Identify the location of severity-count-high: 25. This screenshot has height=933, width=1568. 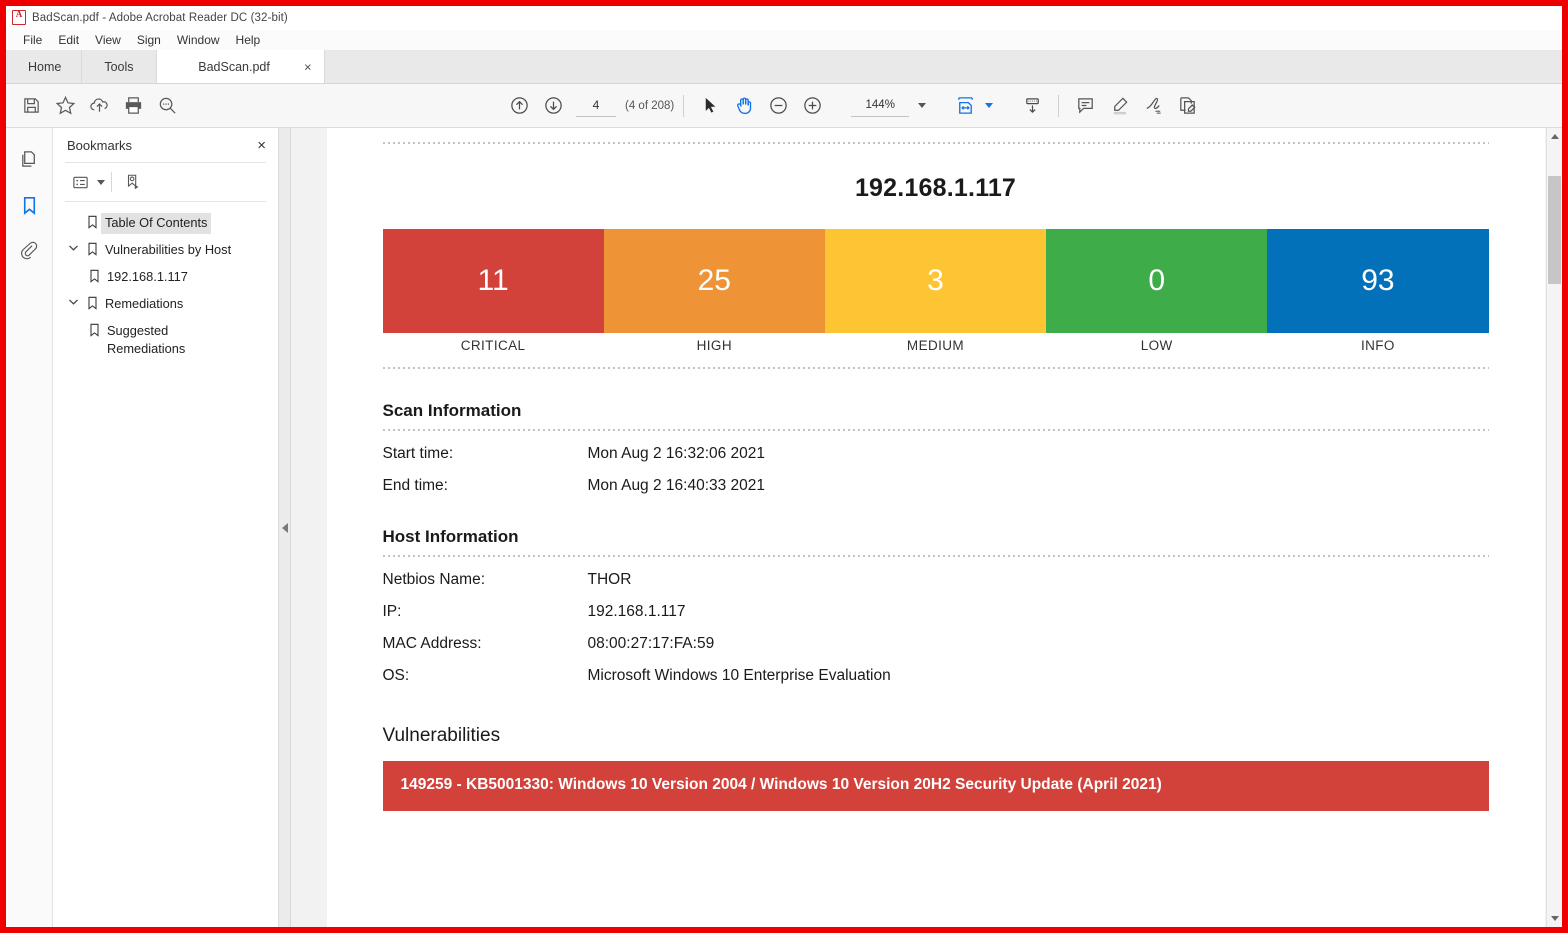
(714, 280).